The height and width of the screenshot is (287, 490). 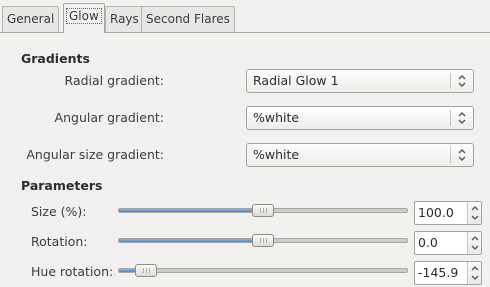 I want to click on angular-gradient-label: Angular gradient:, so click(x=109, y=117).